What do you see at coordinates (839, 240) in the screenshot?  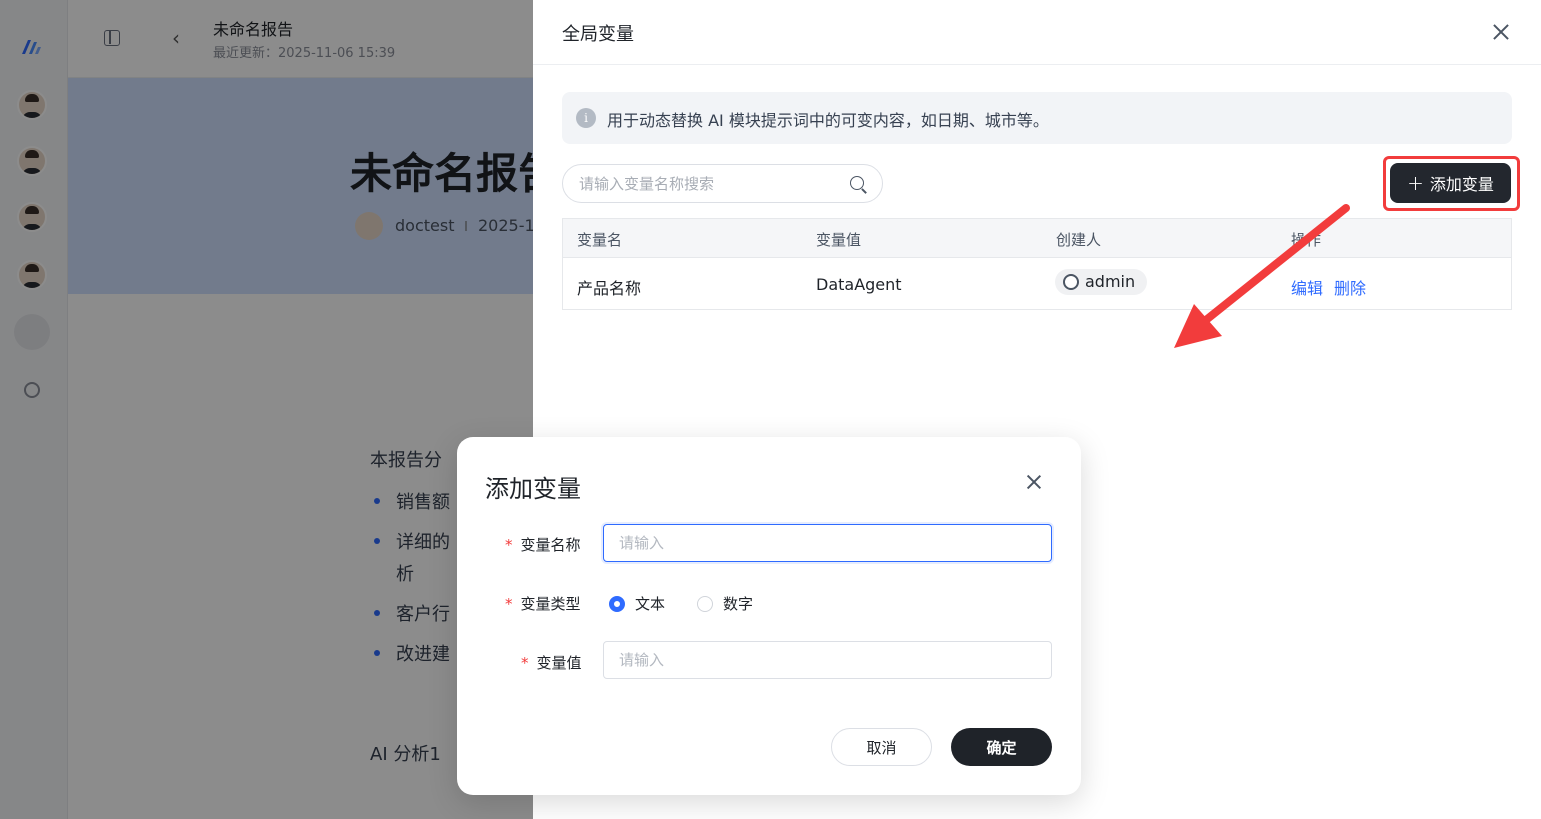 I see `column-header-value: 变量值` at bounding box center [839, 240].